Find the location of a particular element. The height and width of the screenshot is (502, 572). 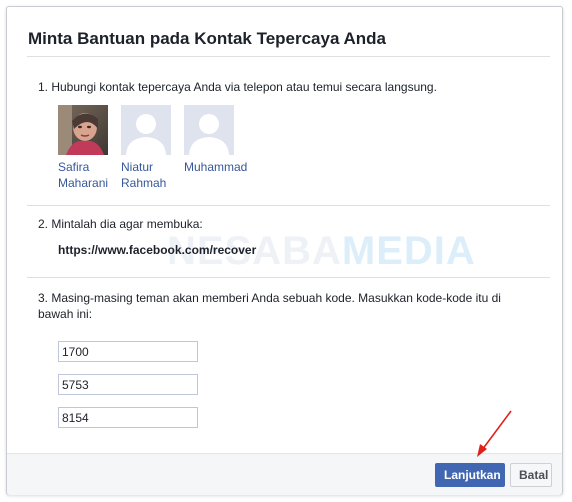

contact-niatur: Niatur Rahmah is located at coordinates (153, 148).